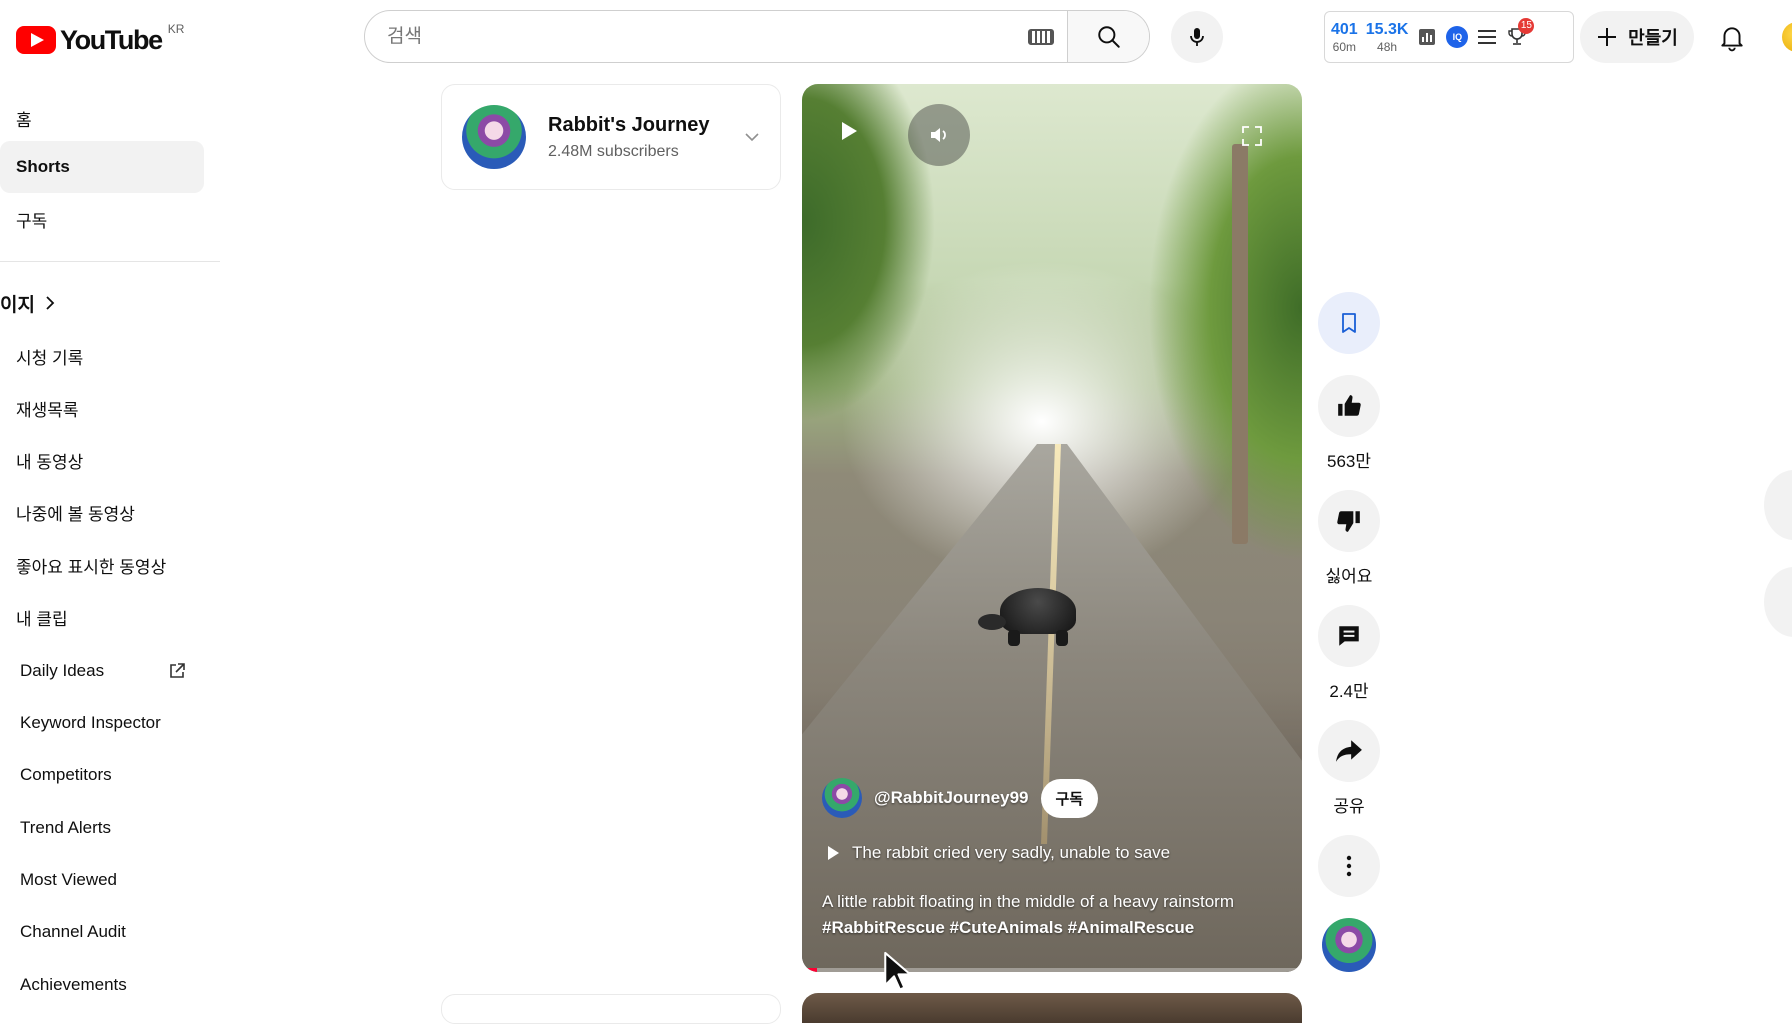  Describe the element at coordinates (752, 137) in the screenshot. I see `chevron-down-icon` at that location.